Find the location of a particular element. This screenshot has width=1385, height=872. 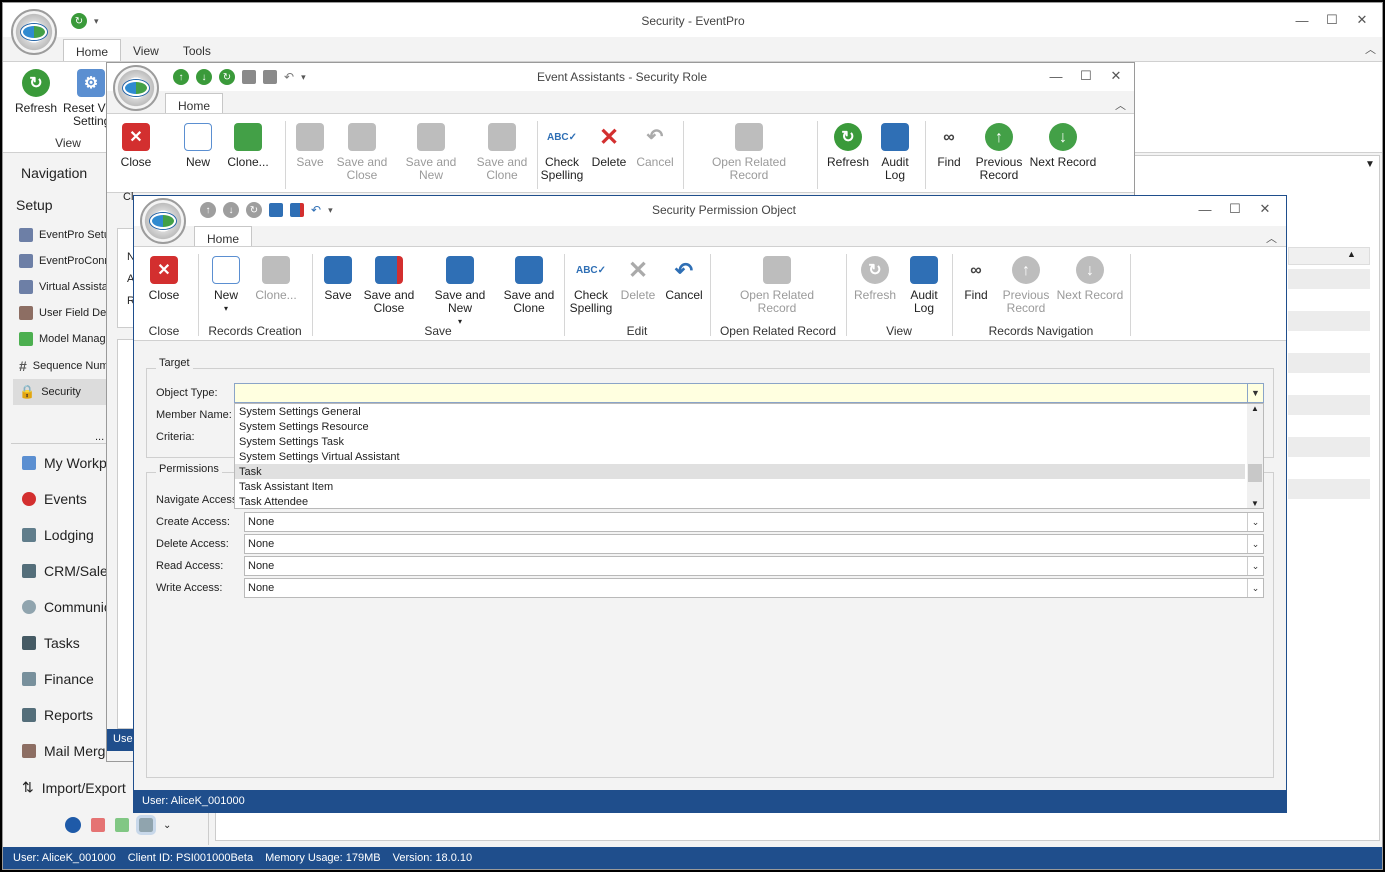

write-access-dropdown: None ⌄ is located at coordinates (754, 588).